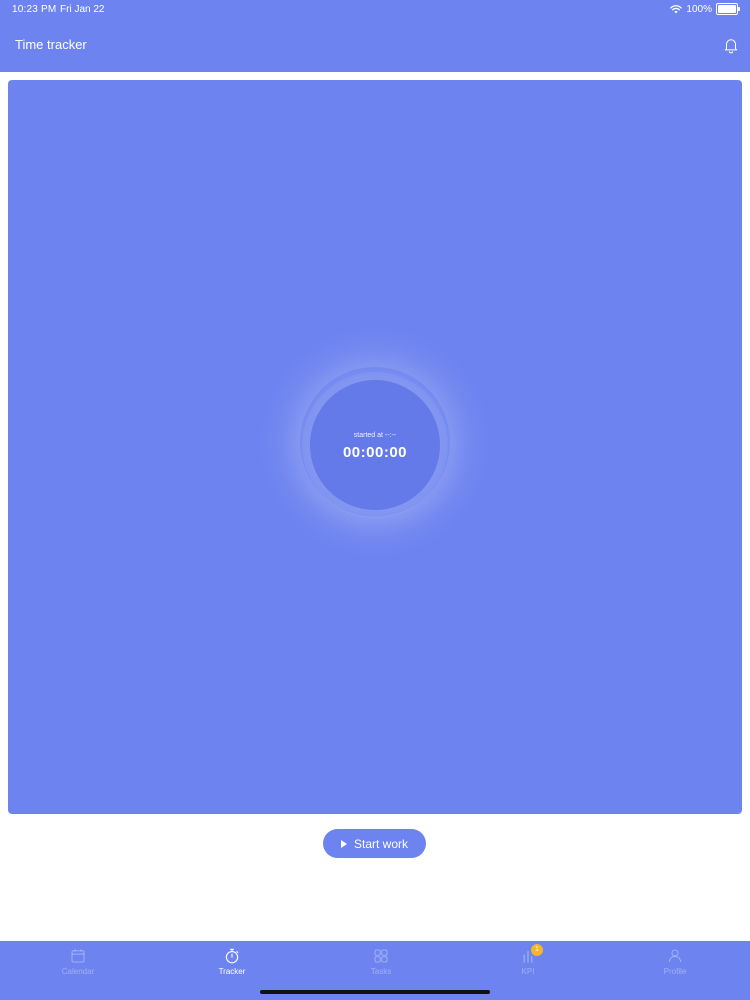 The width and height of the screenshot is (750, 1000). Describe the element at coordinates (675, 971) in the screenshot. I see `tab-label: Profile` at that location.